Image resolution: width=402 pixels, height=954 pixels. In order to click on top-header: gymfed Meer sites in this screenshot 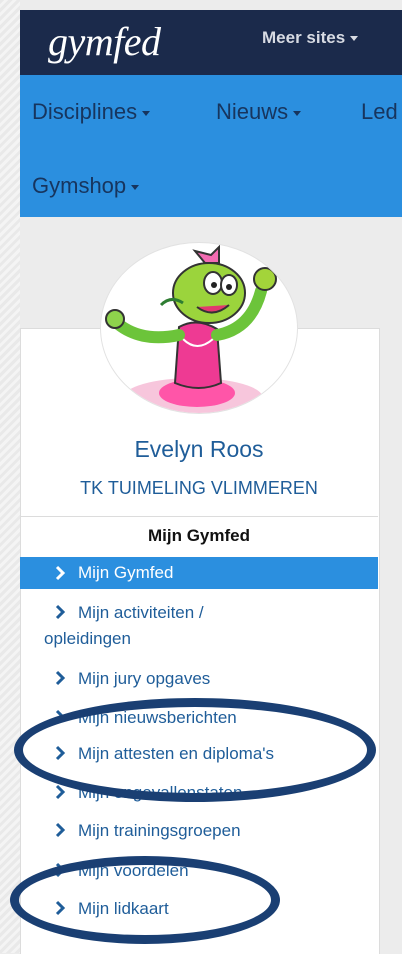, I will do `click(211, 42)`.